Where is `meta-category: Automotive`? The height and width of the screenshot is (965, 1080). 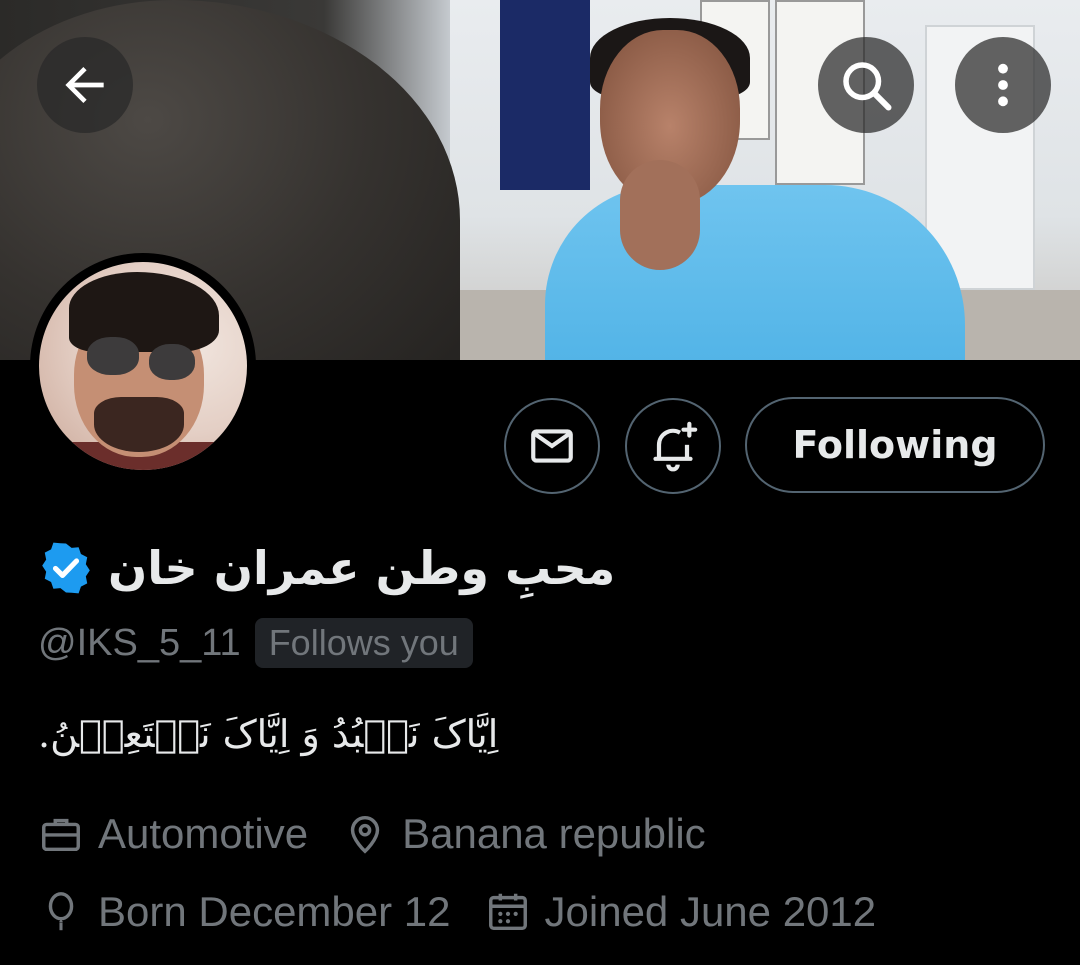
meta-category: Automotive is located at coordinates (173, 834).